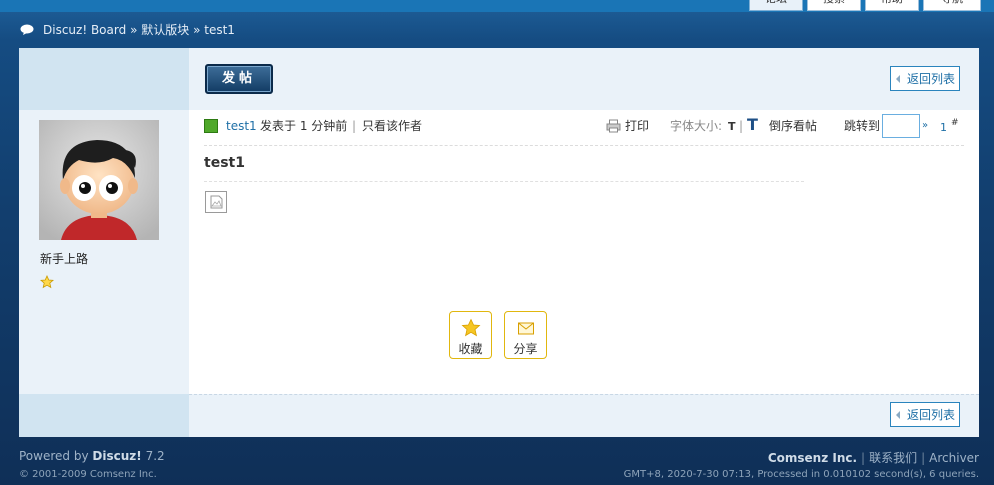 The width and height of the screenshot is (994, 485). What do you see at coordinates (526, 329) in the screenshot?
I see `envelope-icon` at bounding box center [526, 329].